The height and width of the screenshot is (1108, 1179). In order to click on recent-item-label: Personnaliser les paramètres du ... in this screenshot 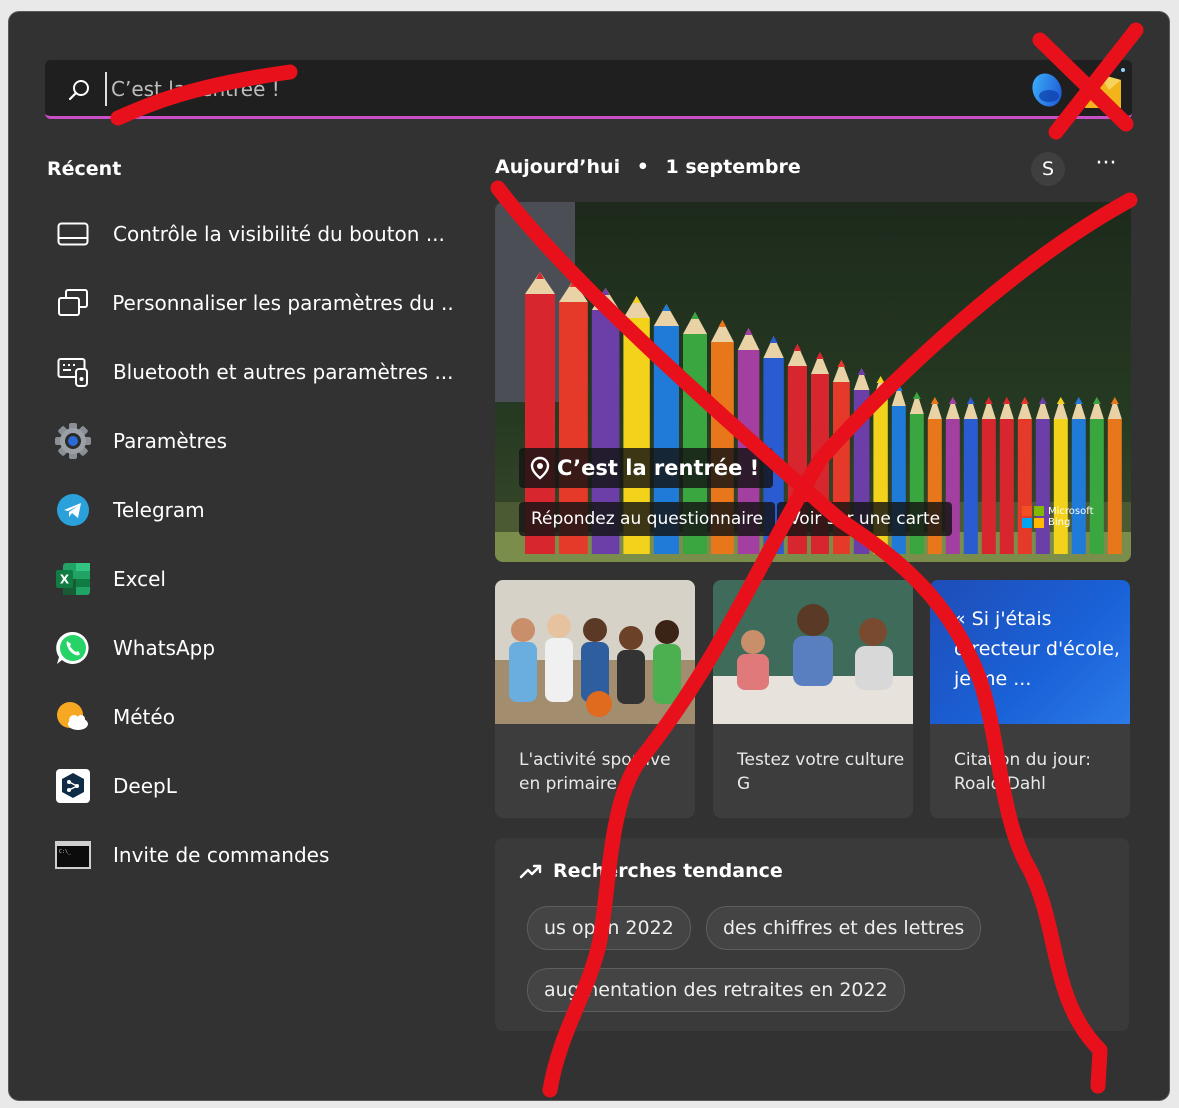, I will do `click(282, 303)`.